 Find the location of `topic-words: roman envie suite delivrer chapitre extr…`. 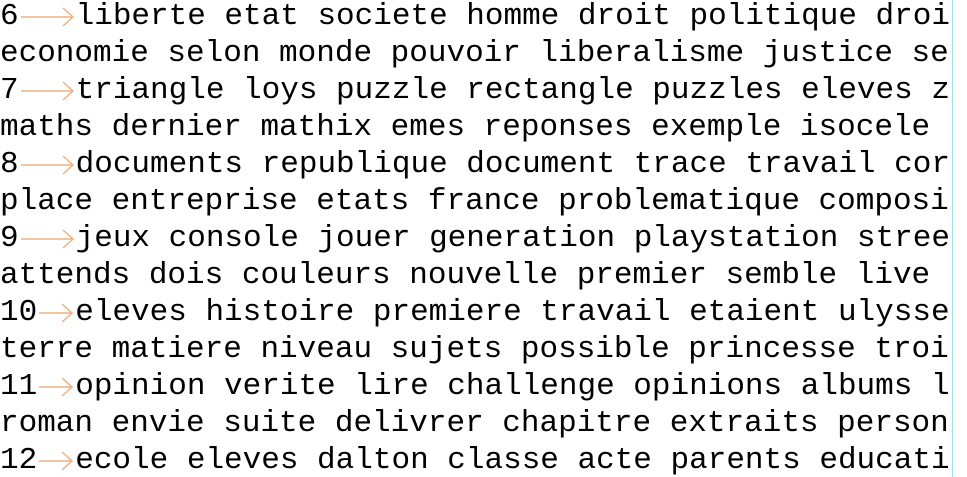

topic-words: roman envie suite delivrer chapitre extr… is located at coordinates (474, 423).